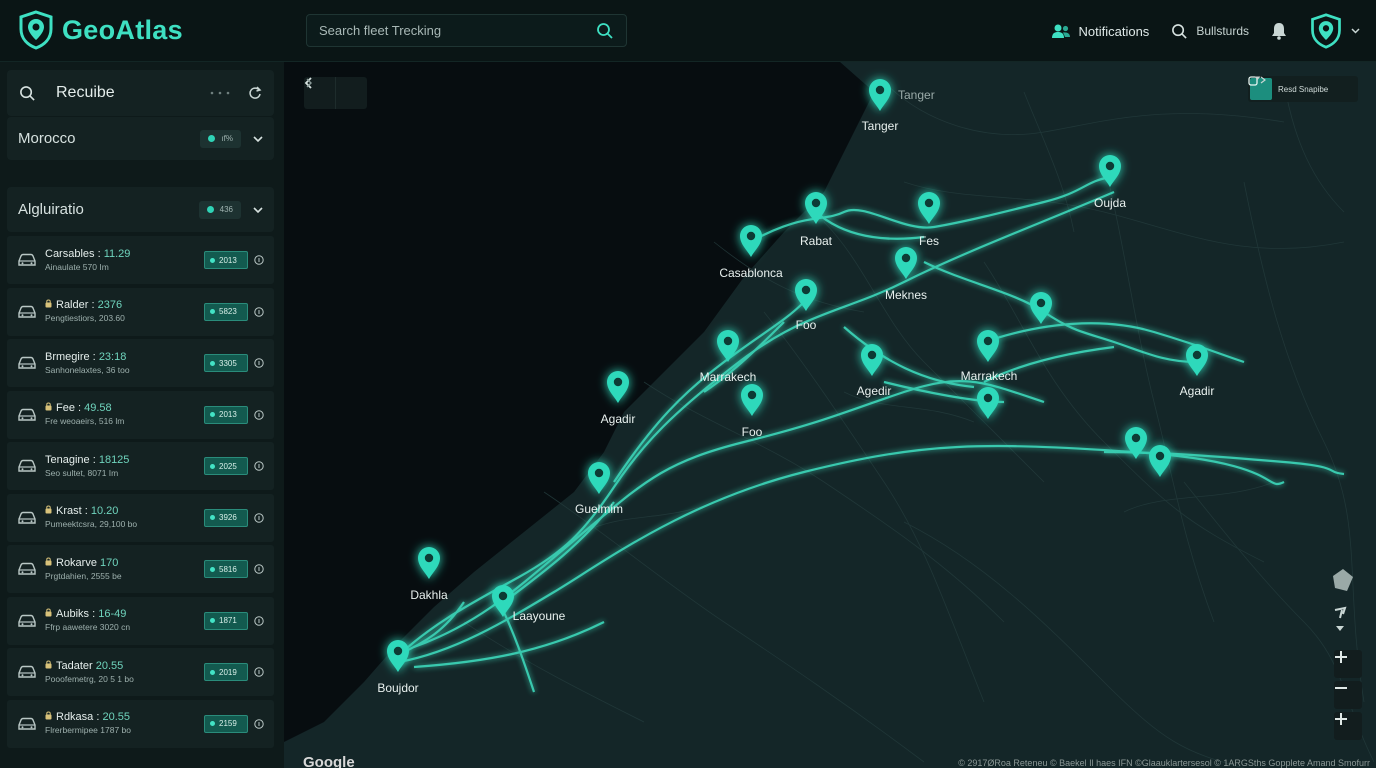 The width and height of the screenshot is (1376, 768). I want to click on vehicle-badge: 2013, so click(226, 260).